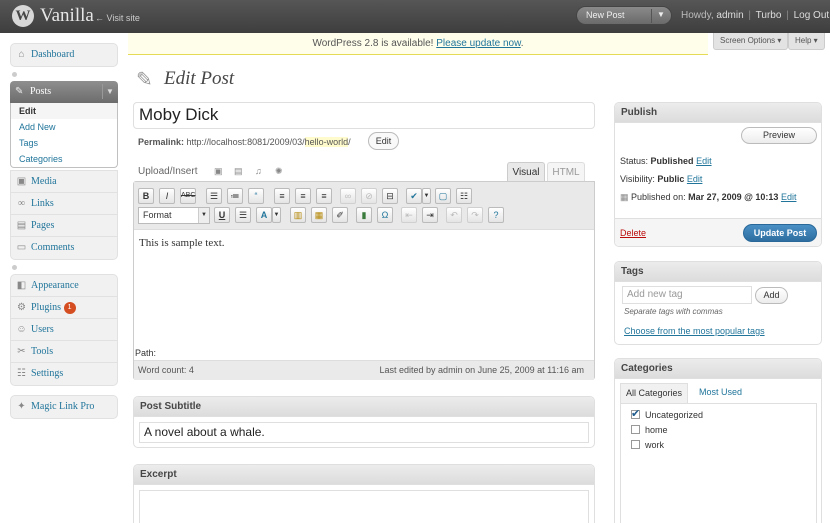 The image size is (830, 523). What do you see at coordinates (326, 142) in the screenshot?
I see `permalink-slug: hello-world` at bounding box center [326, 142].